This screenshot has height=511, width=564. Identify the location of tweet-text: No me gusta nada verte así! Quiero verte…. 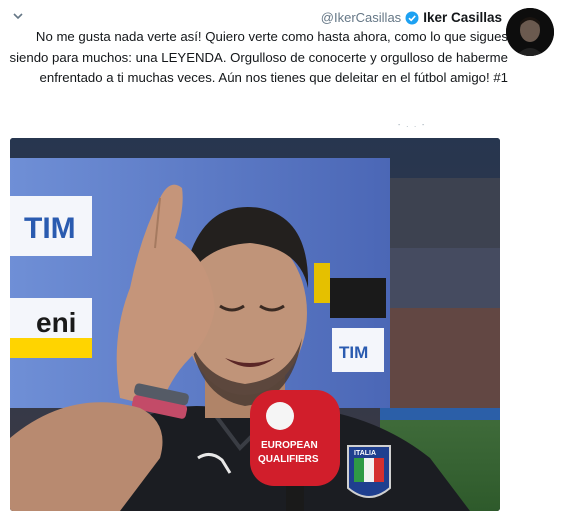
(258, 57).